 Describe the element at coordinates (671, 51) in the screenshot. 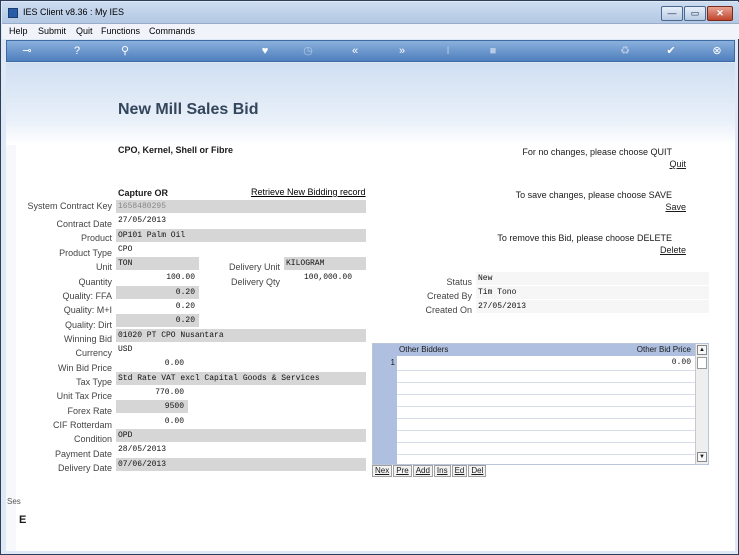

I see `check-icon: ✔` at that location.